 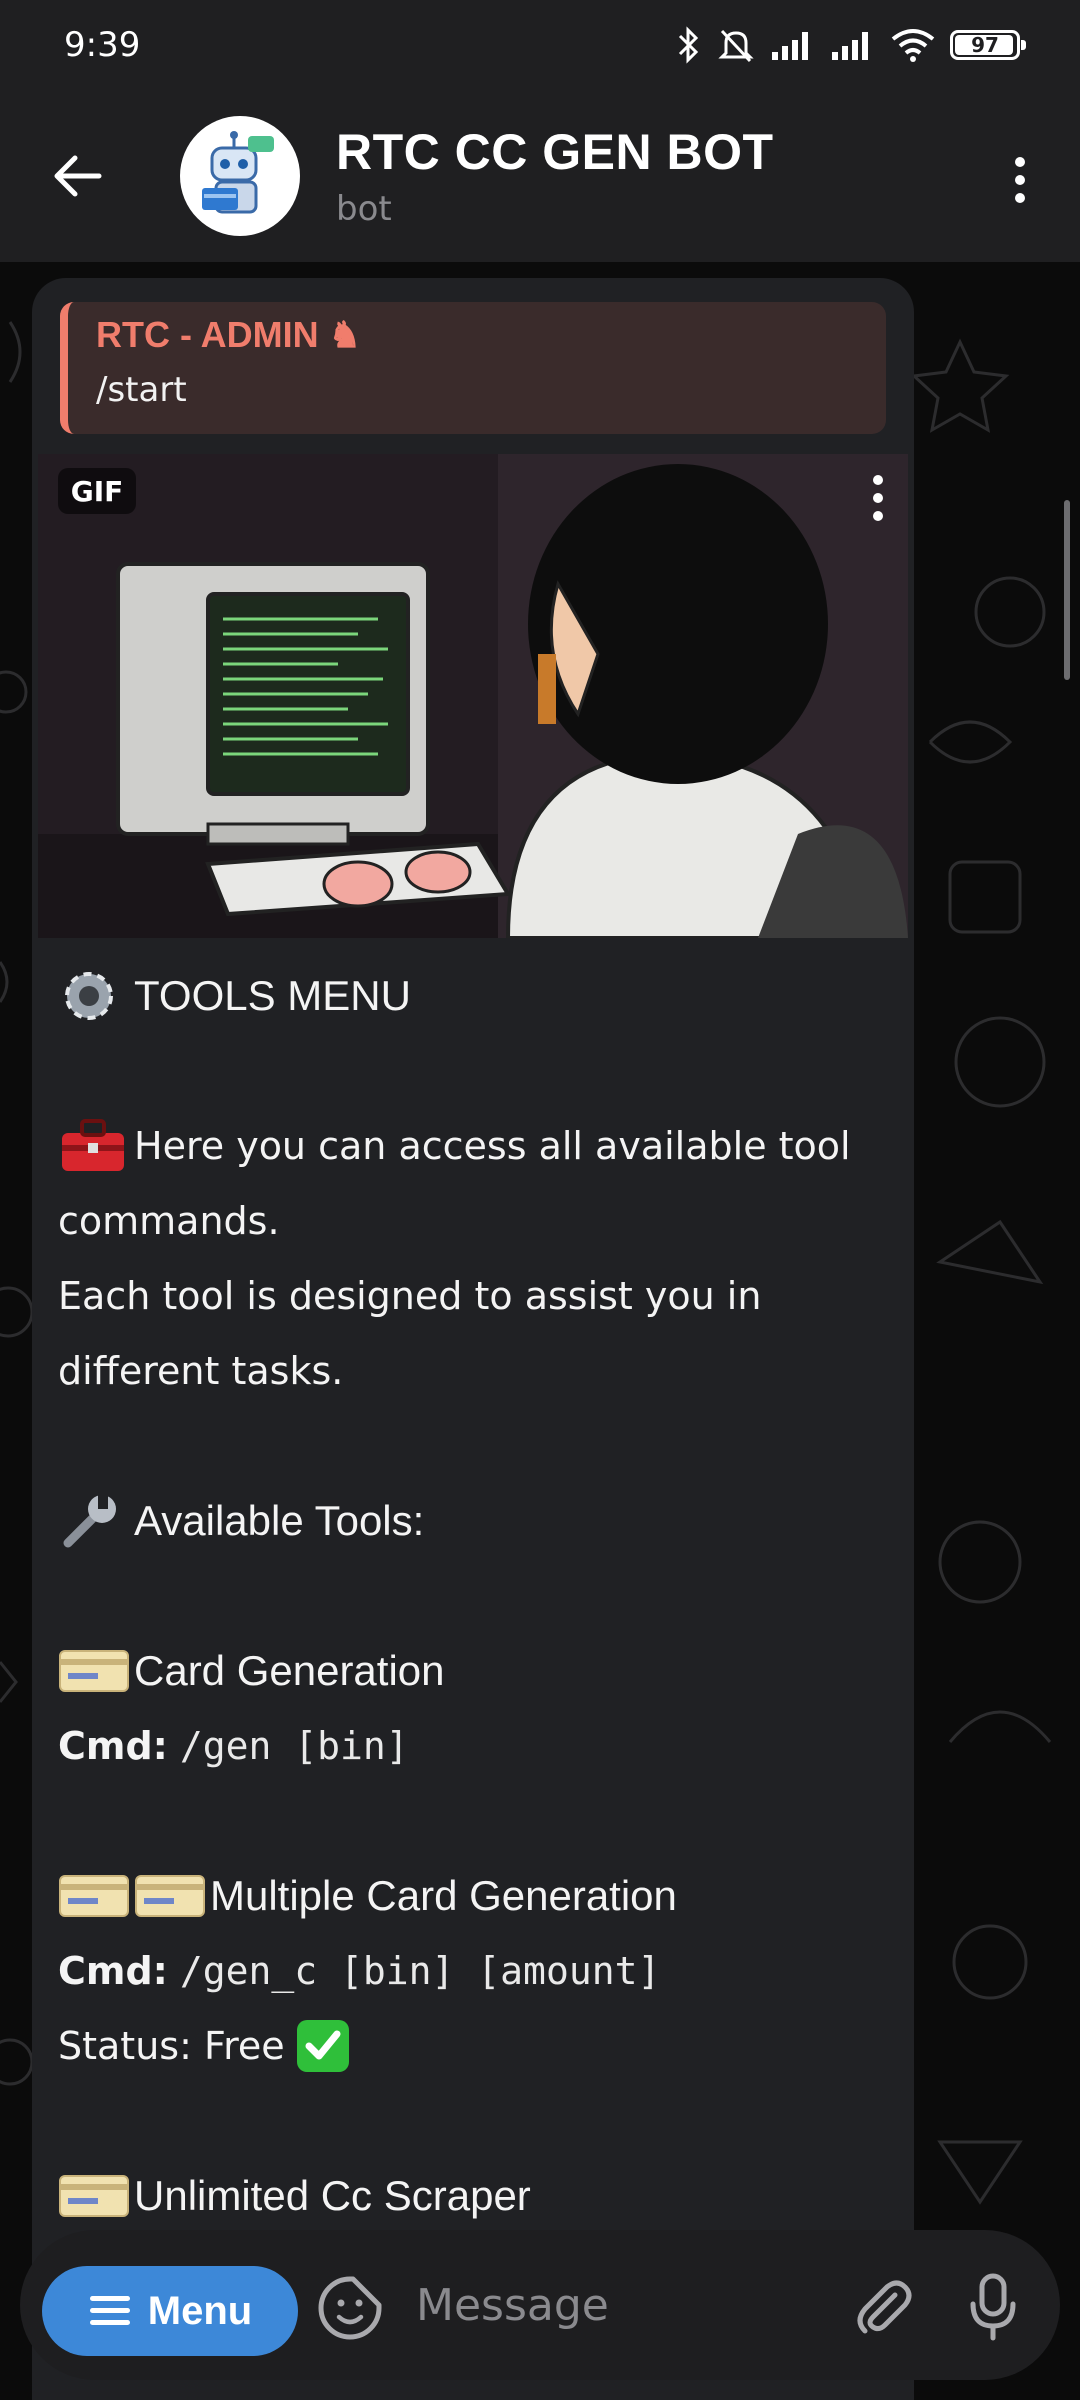 I want to click on tool-2-cmd: /gen_c [bin] [amount], so click(x=420, y=1971).